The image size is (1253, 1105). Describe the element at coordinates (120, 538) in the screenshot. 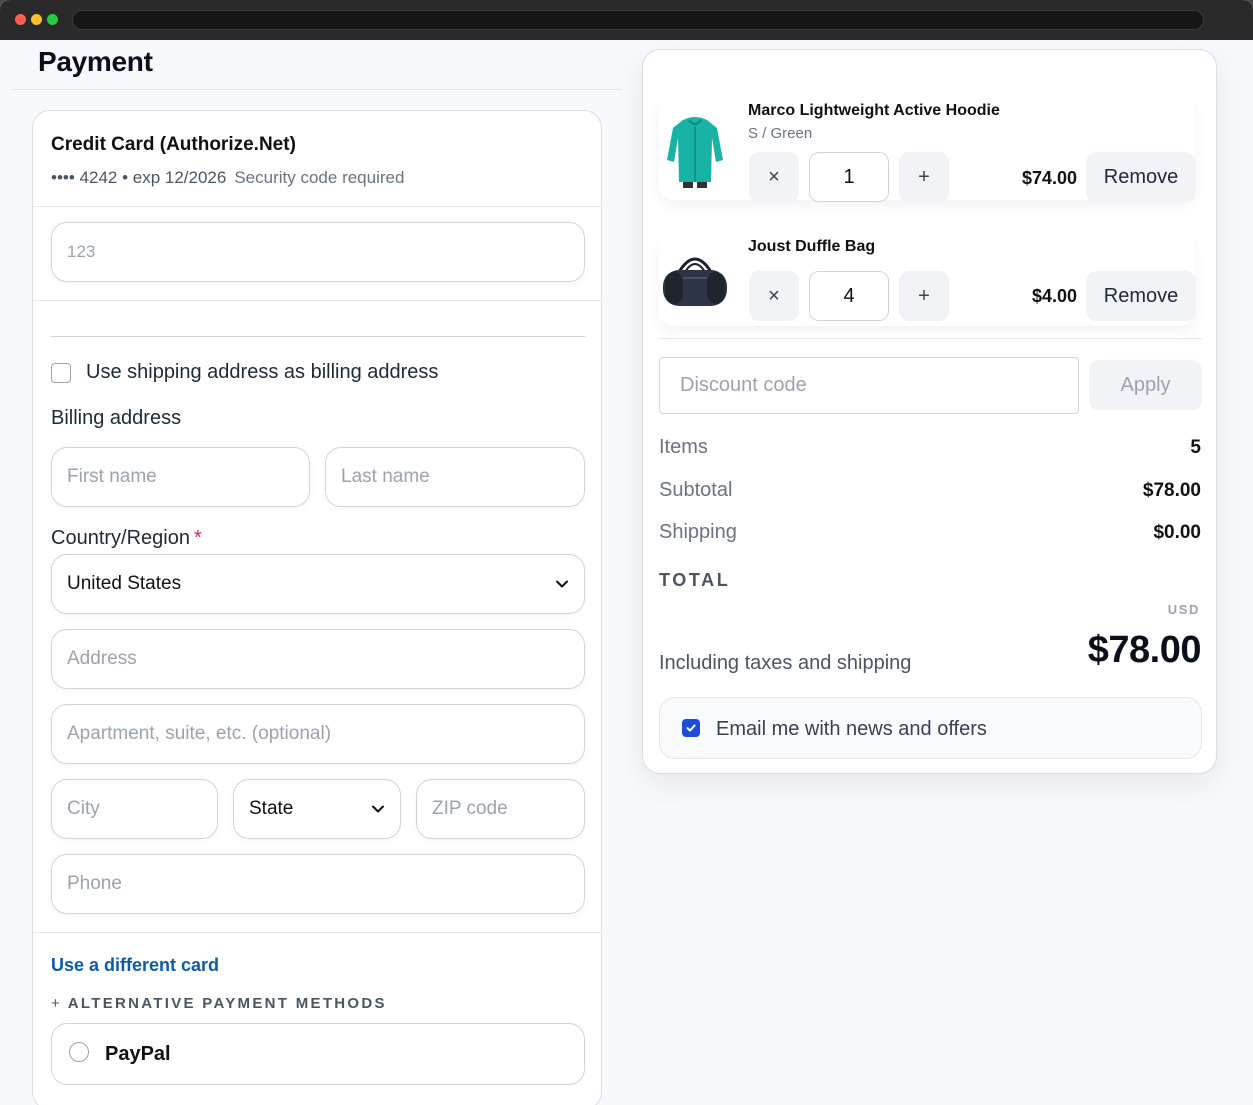

I see `country-label-text: Country/Region` at that location.